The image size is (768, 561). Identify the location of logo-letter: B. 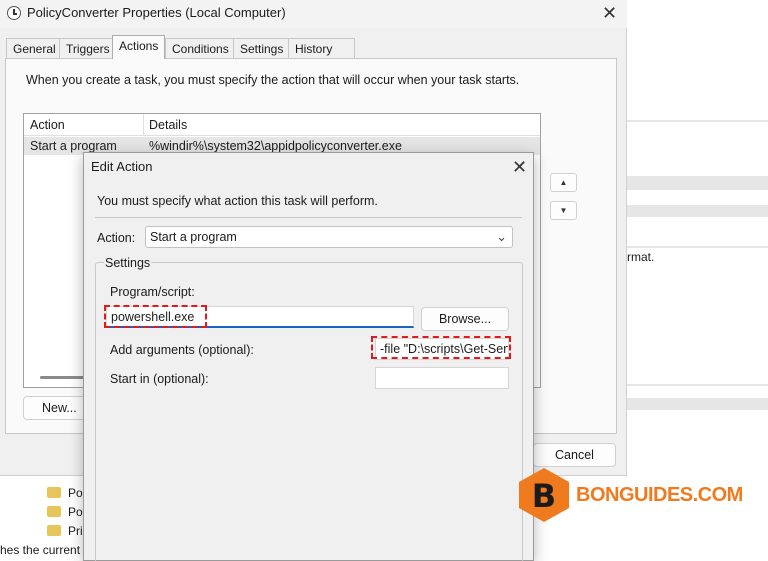
(544, 496).